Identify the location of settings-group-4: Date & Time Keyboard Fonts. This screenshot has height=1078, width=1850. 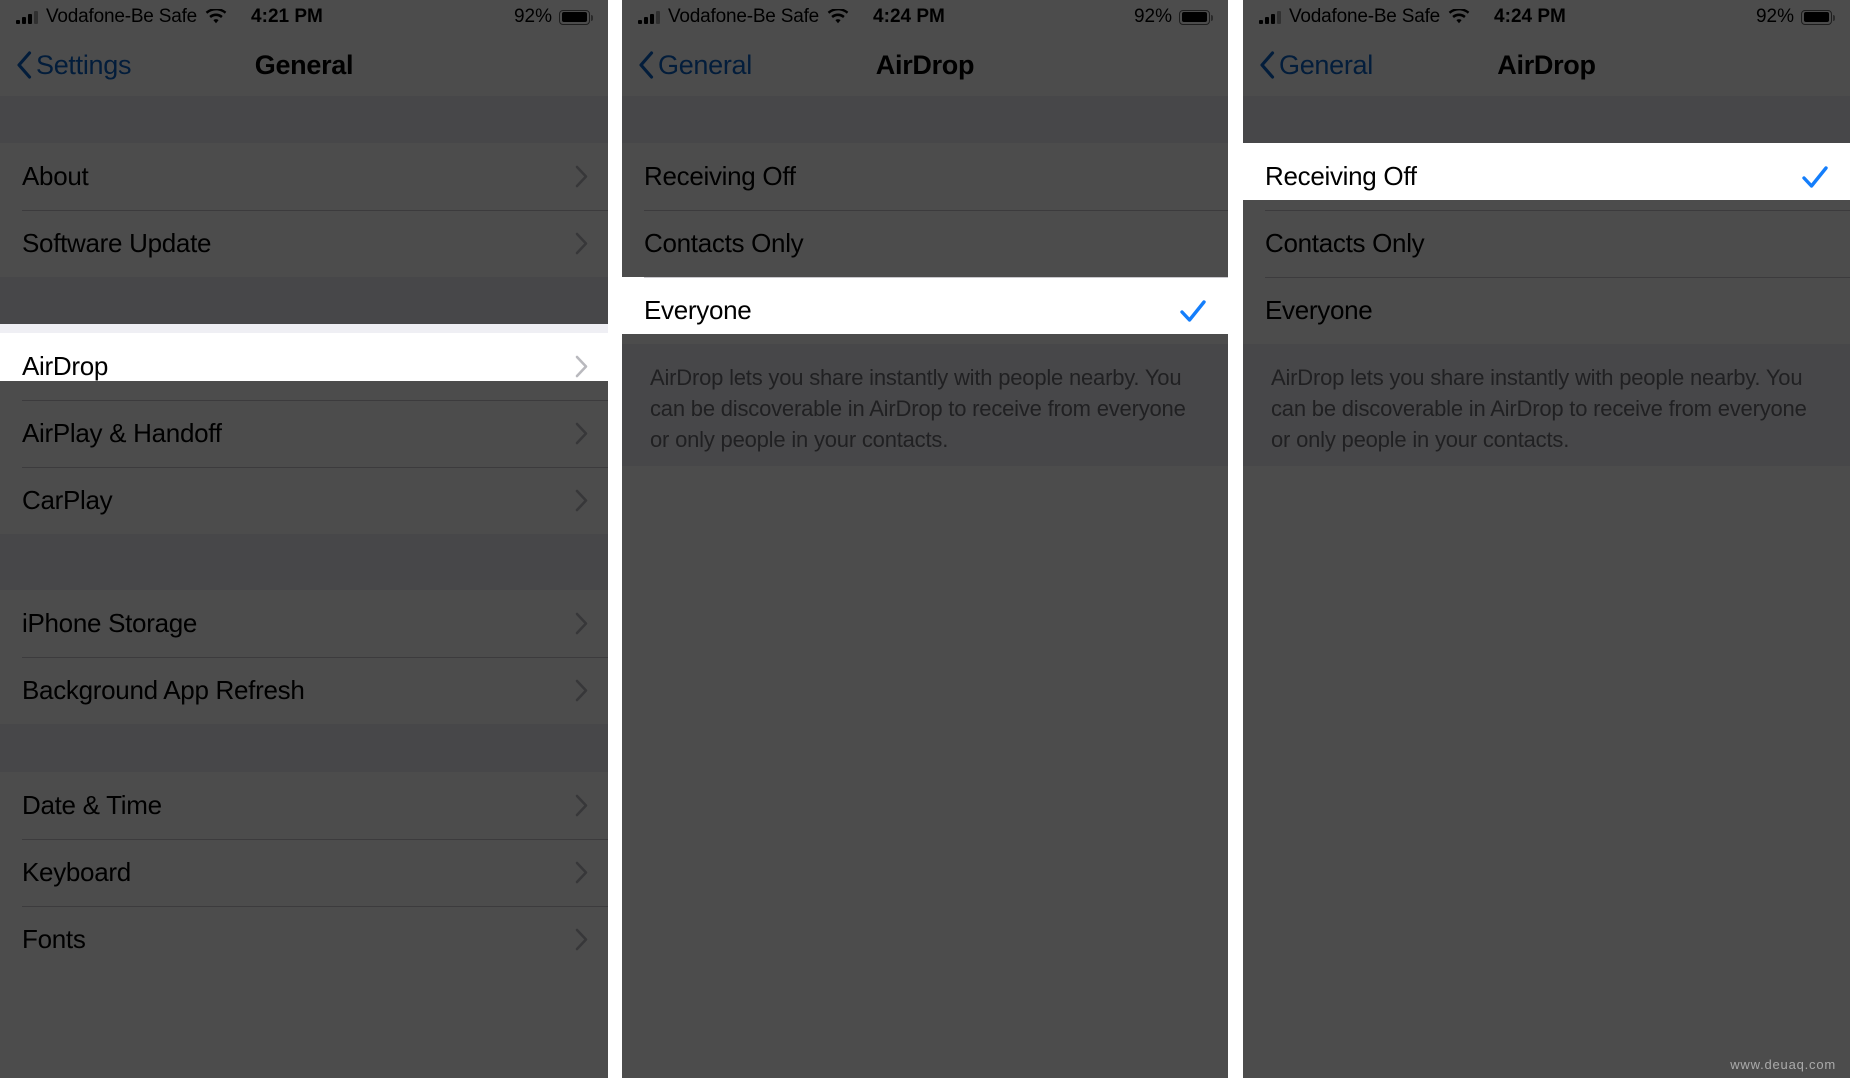
(304, 872).